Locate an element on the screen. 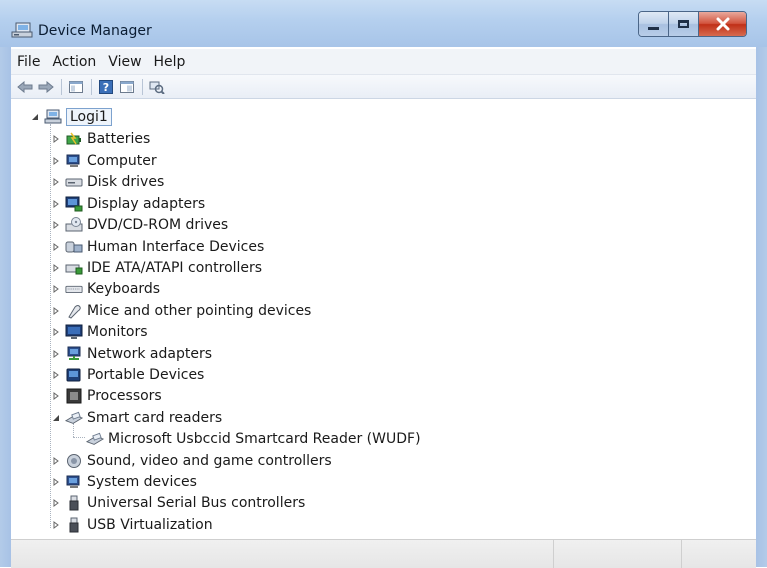 This screenshot has width=767, height=568. help-button: ? is located at coordinates (106, 87).